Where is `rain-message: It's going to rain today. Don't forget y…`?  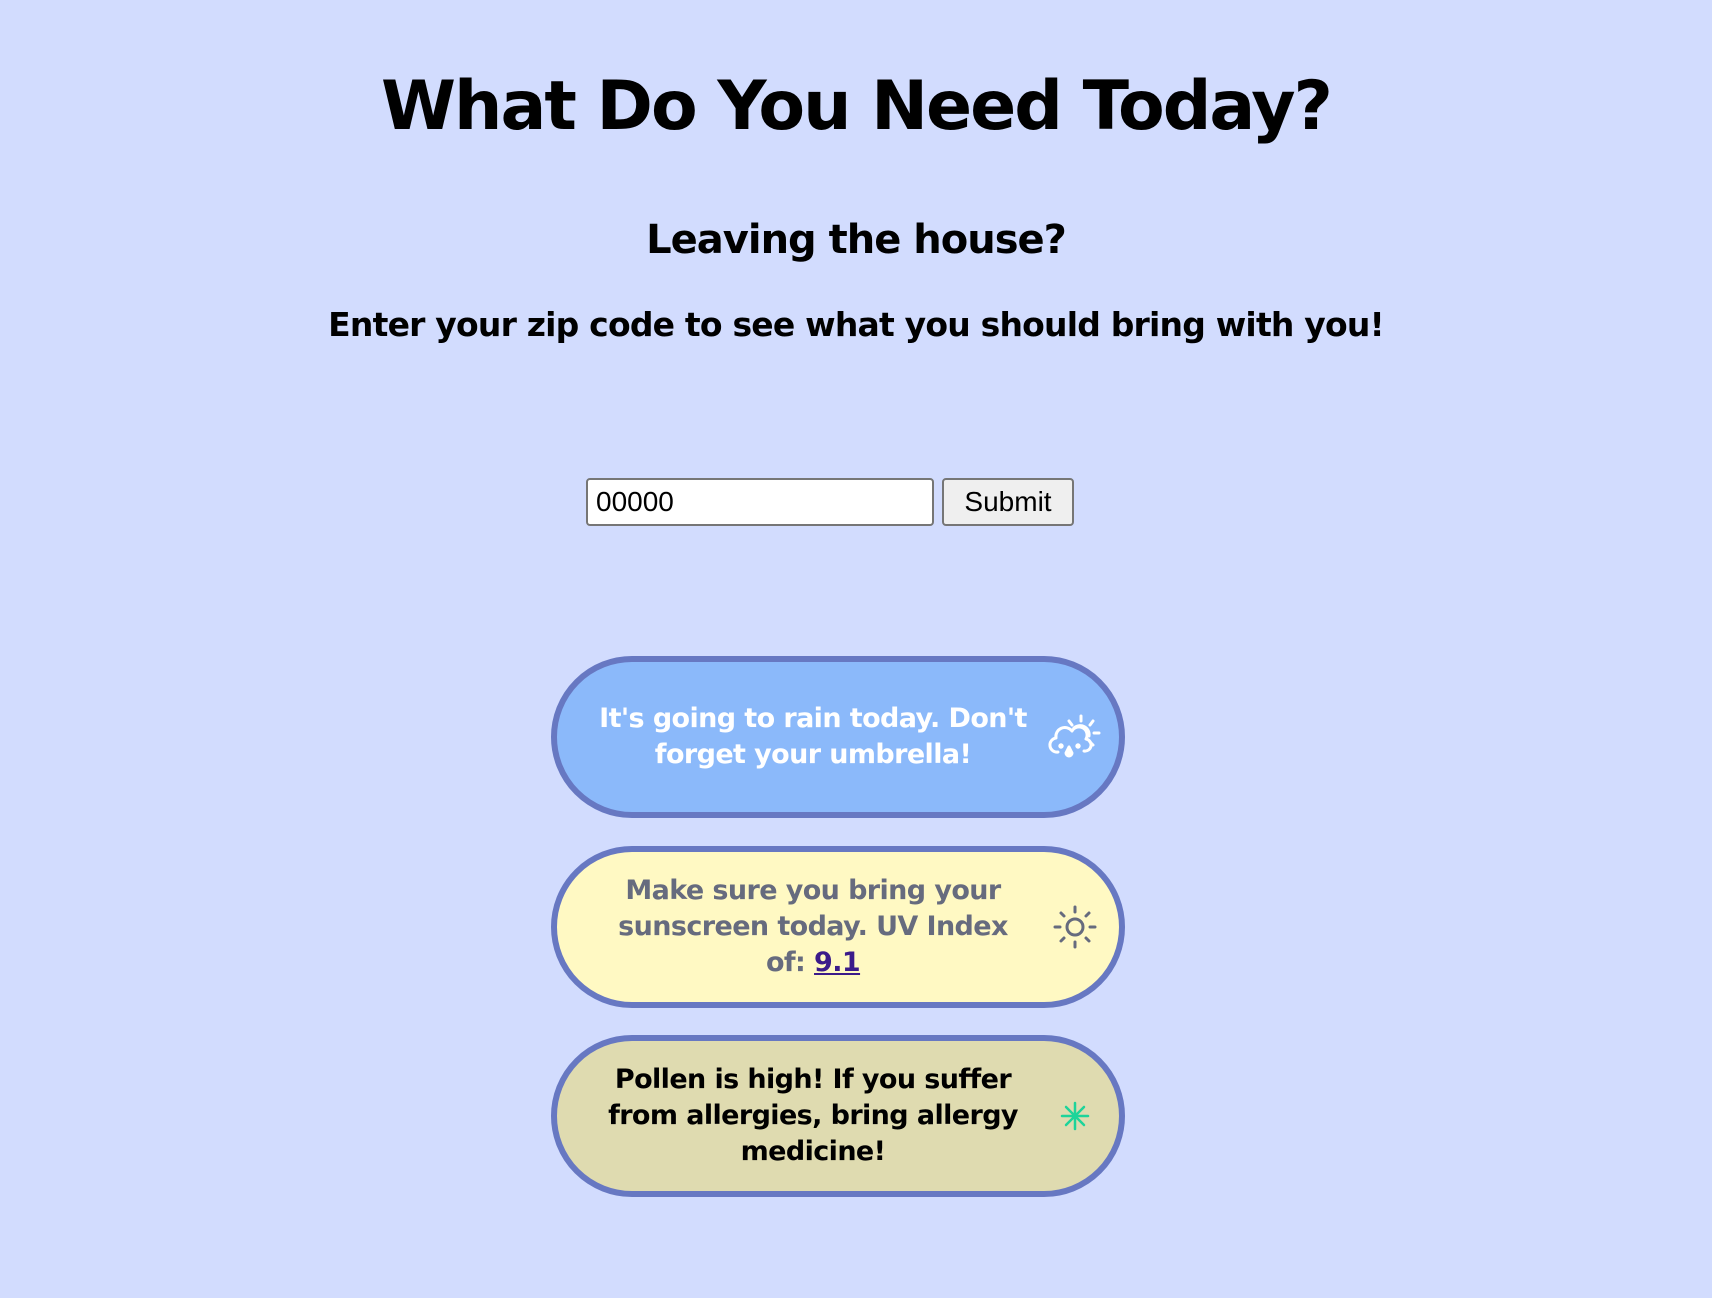 rain-message: It's going to rain today. Don't forget y… is located at coordinates (813, 736).